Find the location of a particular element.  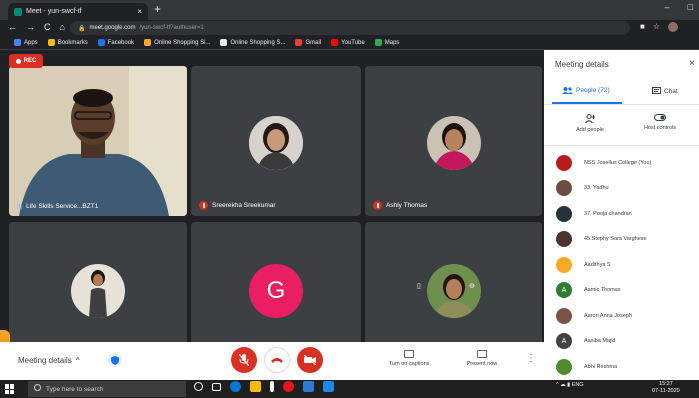

divider is located at coordinates (621, 104).